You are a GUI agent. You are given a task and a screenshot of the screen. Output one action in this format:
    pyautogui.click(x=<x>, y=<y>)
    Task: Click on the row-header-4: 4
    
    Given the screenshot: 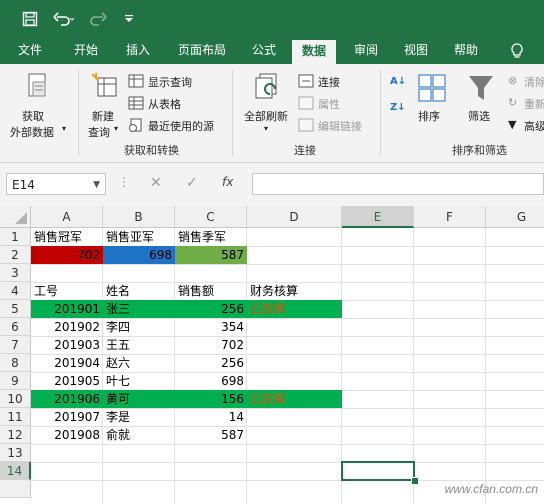 What is the action you would take?
    pyautogui.click(x=15, y=291)
    